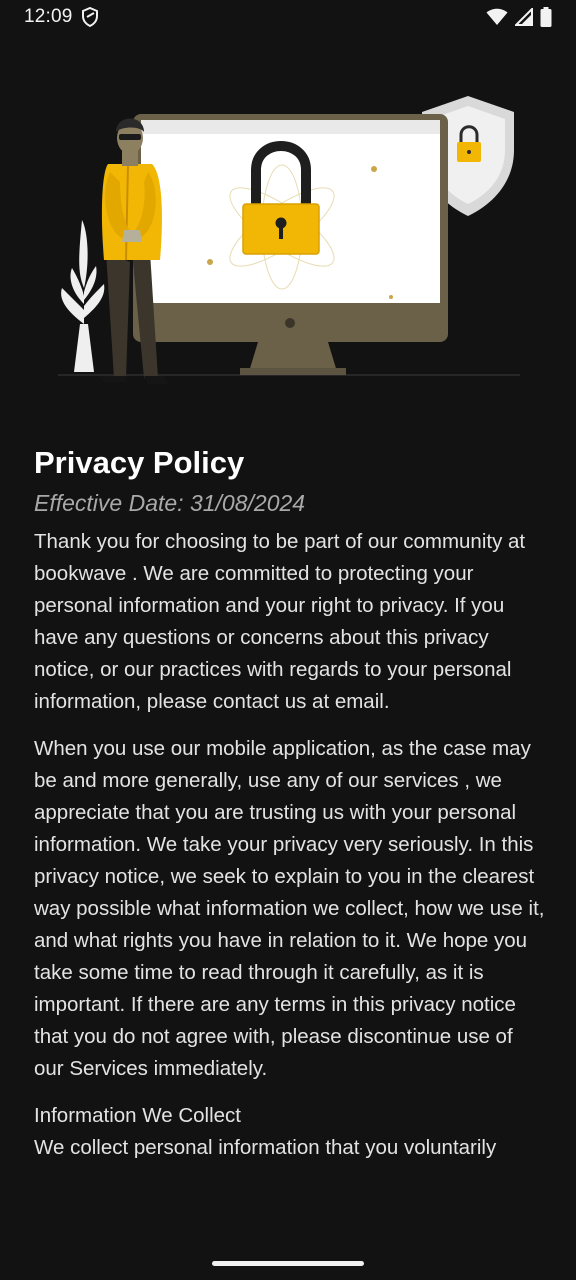 Image resolution: width=576 pixels, height=1280 pixels. I want to click on status-left: 12:09, so click(61, 17).